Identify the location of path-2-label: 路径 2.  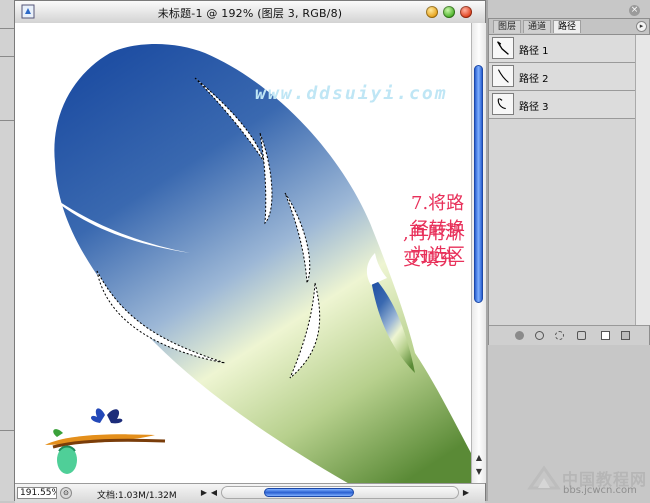
(534, 79).